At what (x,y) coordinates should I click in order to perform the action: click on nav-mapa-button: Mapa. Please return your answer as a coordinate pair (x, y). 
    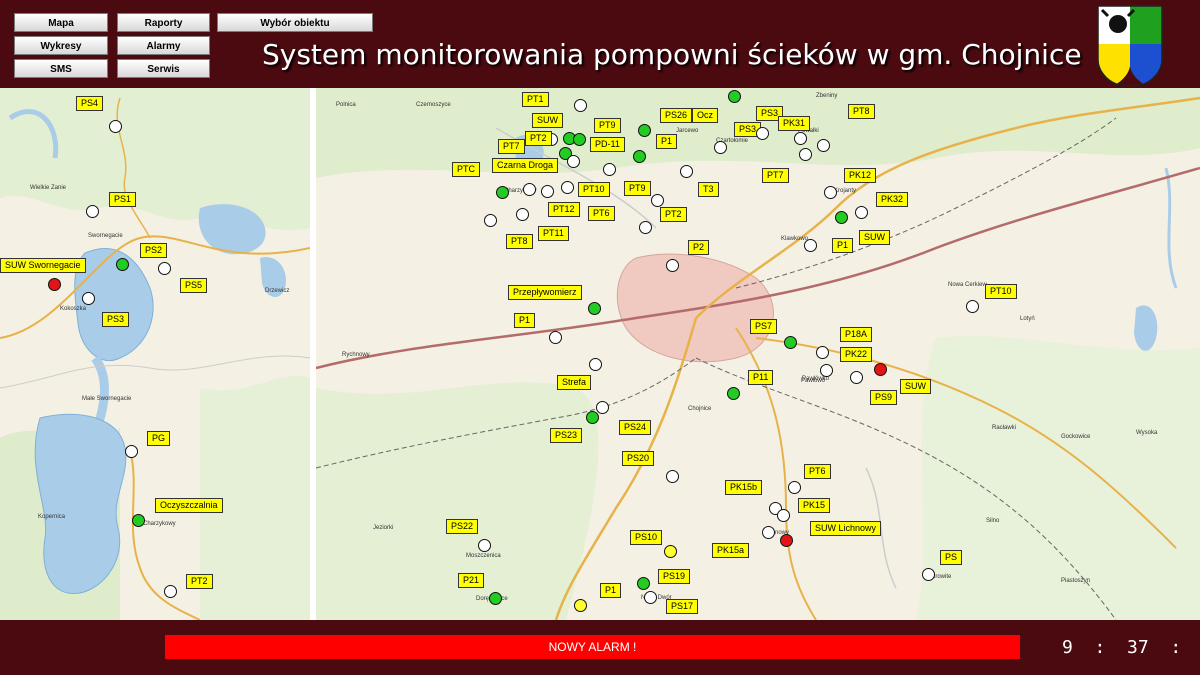
    Looking at the image, I should click on (61, 22).